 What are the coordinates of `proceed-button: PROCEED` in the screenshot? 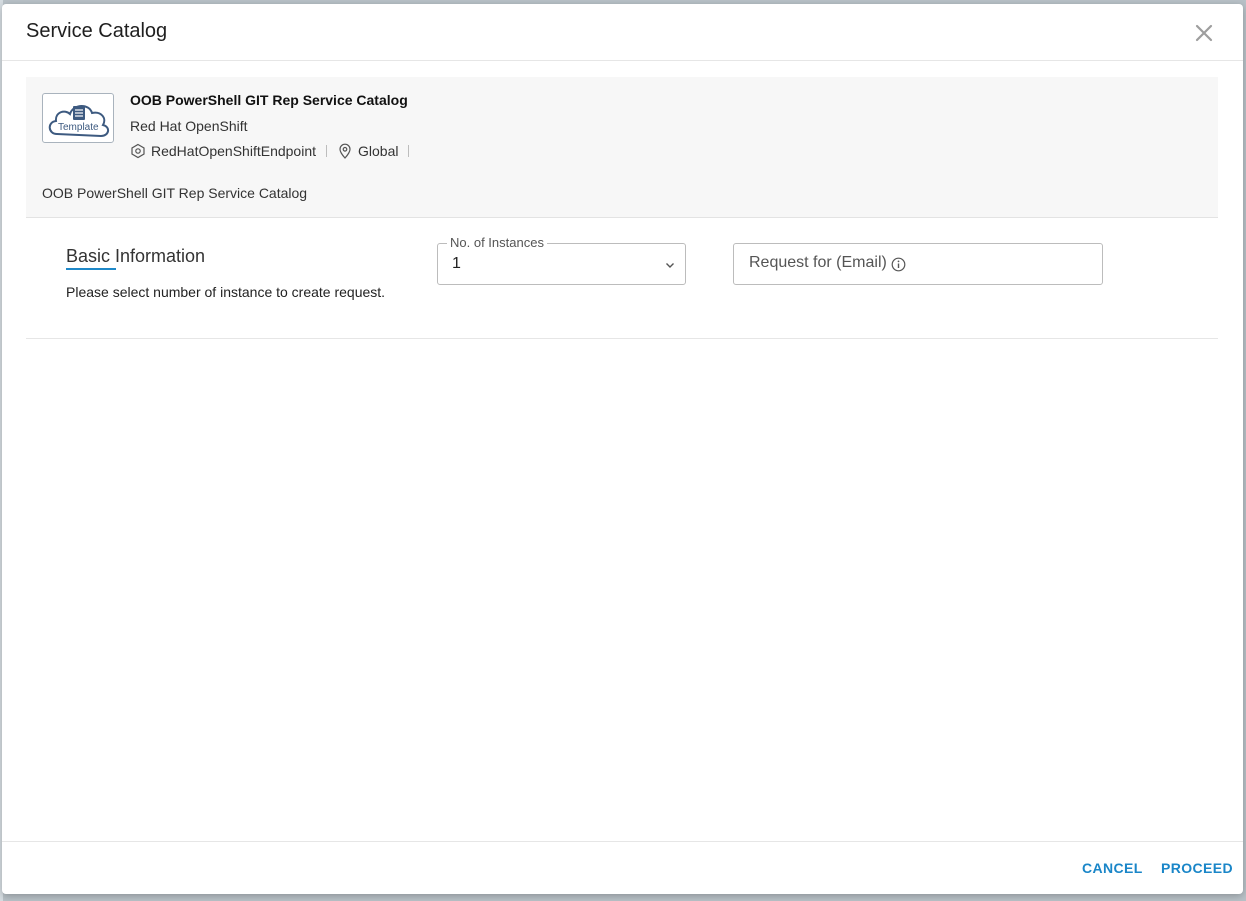 It's located at (1197, 868).